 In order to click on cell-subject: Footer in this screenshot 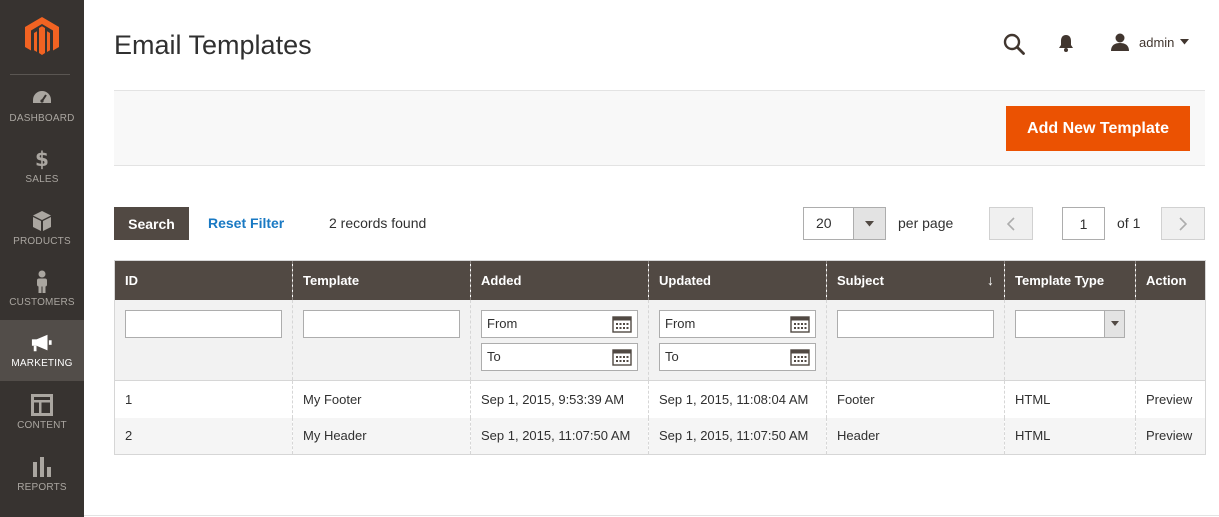, I will do `click(915, 399)`.